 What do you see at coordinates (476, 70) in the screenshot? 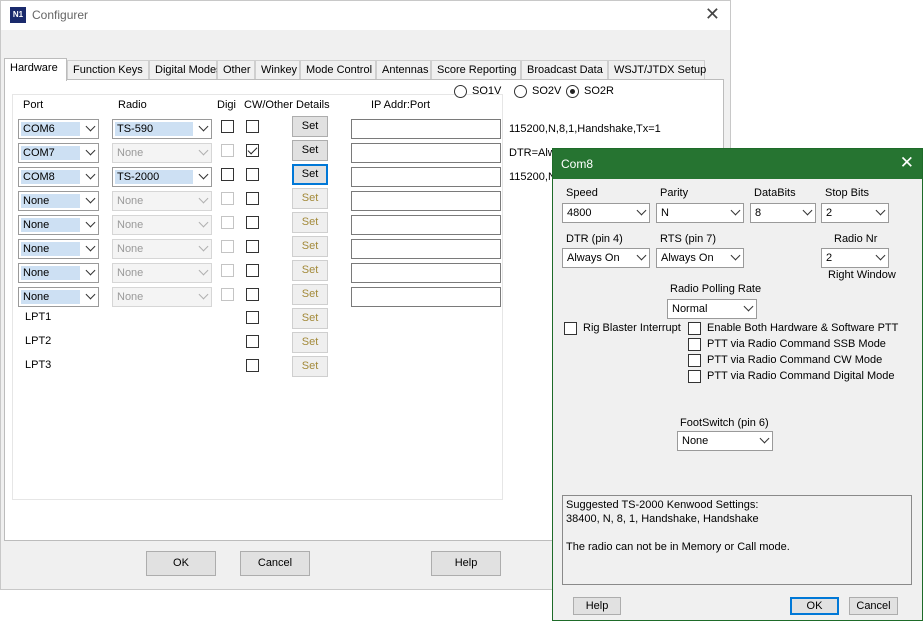
I see `tab-score-reporting: Score Reporting` at bounding box center [476, 70].